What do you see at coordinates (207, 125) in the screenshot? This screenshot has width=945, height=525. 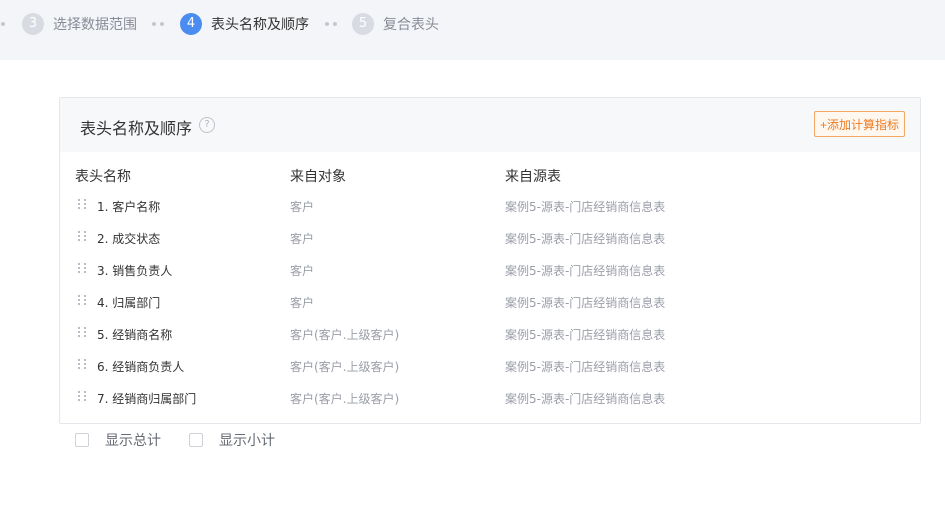 I see `help-circle-icon: ?` at bounding box center [207, 125].